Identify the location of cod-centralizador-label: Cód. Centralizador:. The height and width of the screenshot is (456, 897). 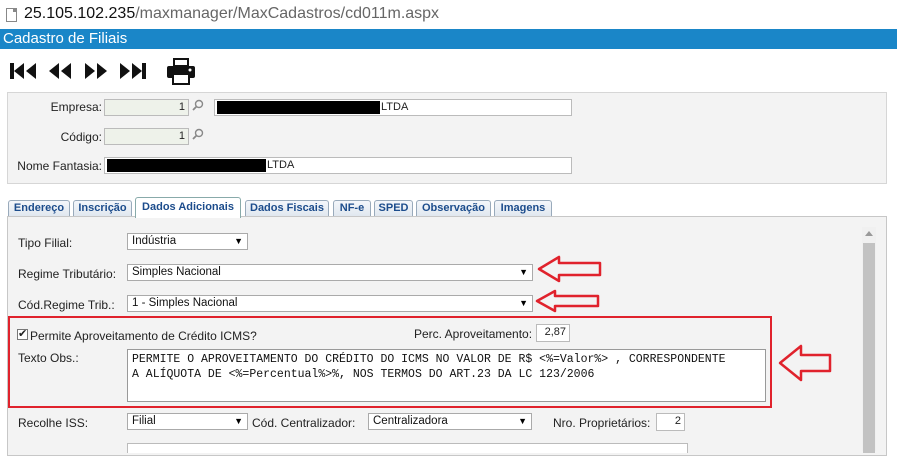
(304, 423).